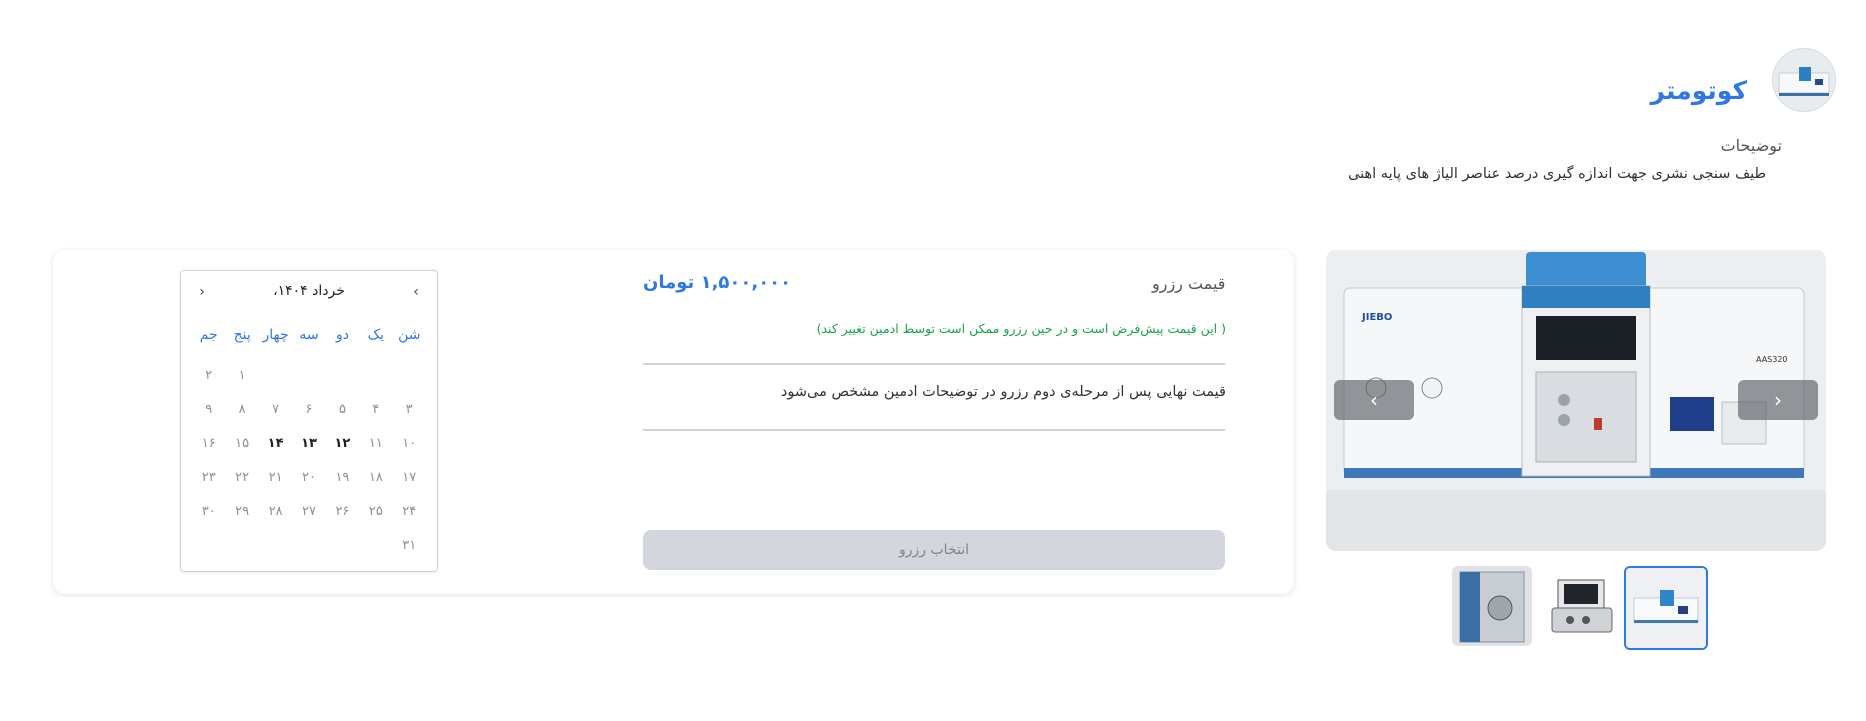 The height and width of the screenshot is (721, 1866). I want to click on calendar-day: ۱۱, so click(375, 444).